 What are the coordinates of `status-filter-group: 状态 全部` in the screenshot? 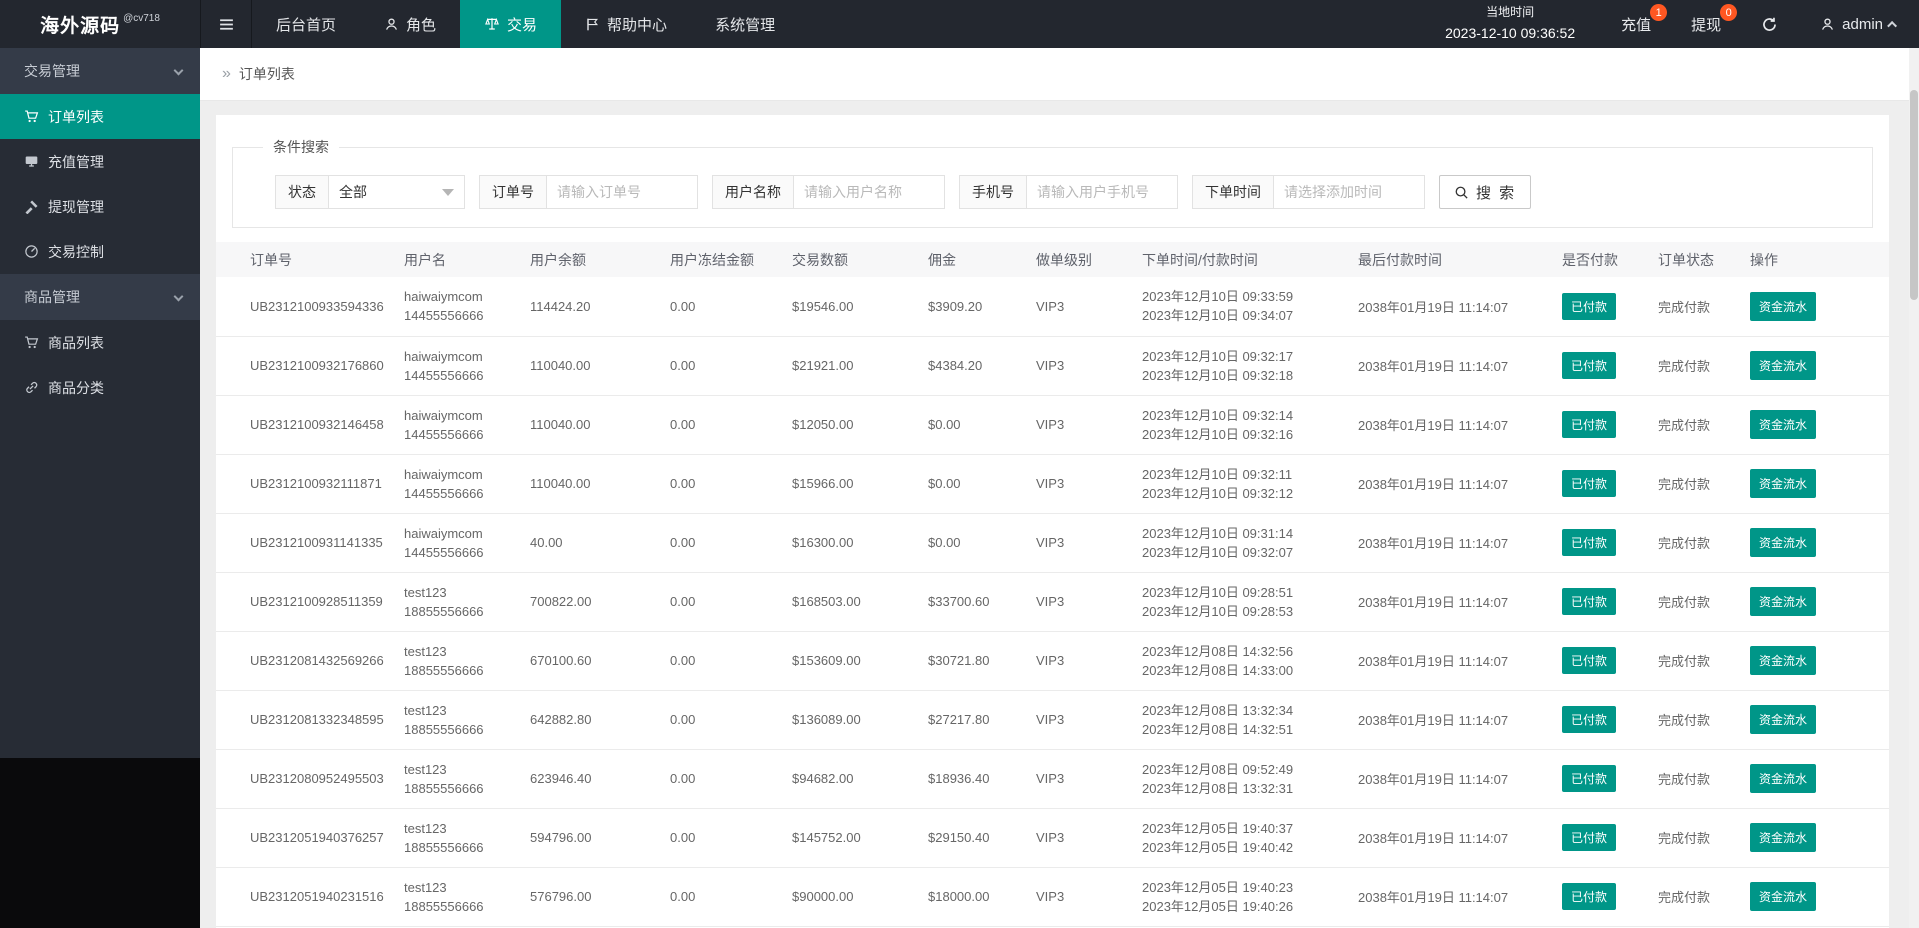 It's located at (370, 192).